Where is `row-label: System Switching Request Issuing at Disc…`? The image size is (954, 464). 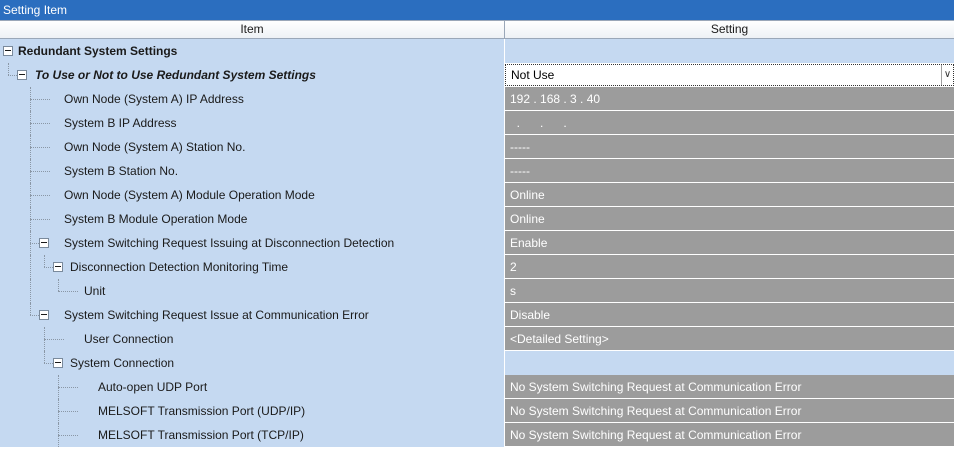 row-label: System Switching Request Issuing at Disc… is located at coordinates (229, 243).